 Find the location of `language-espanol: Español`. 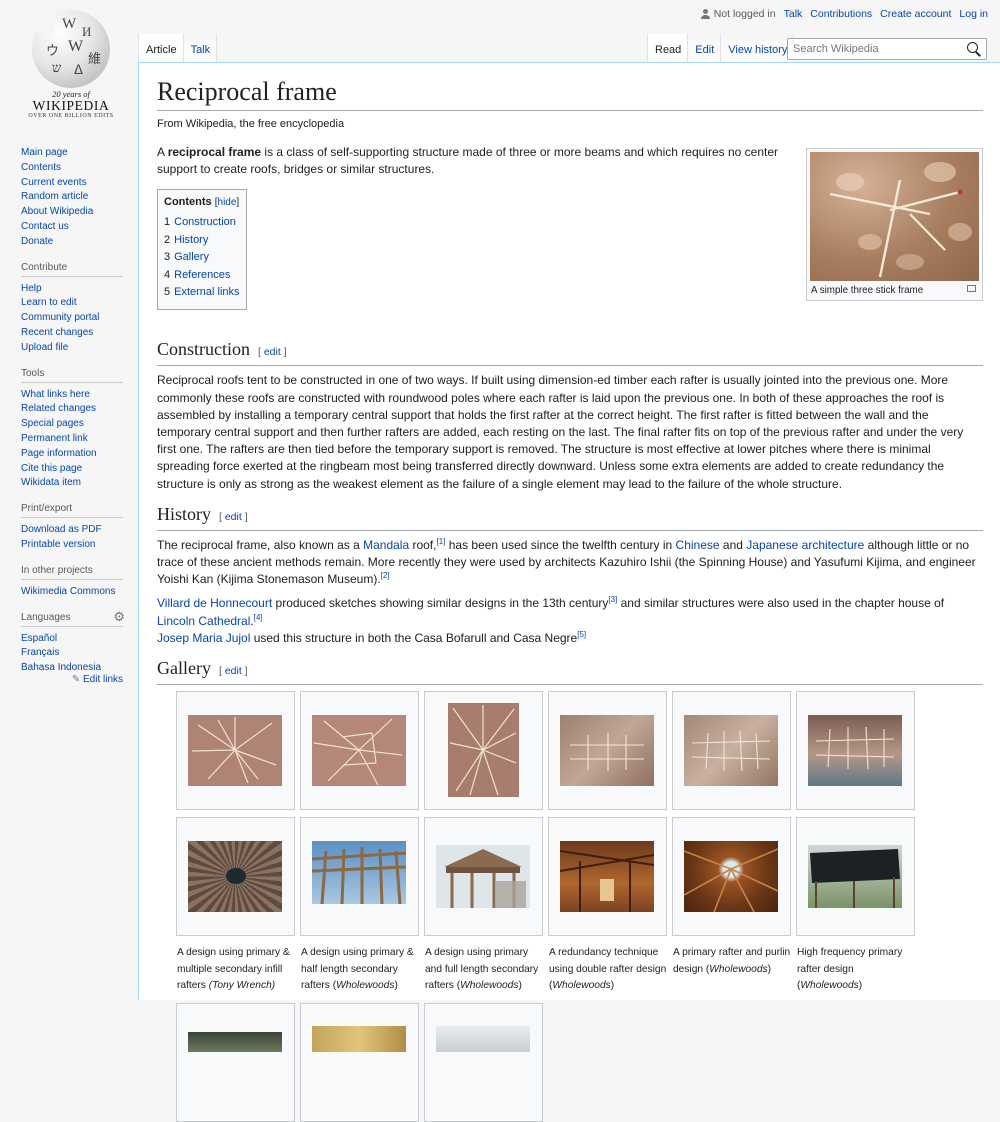

language-espanol: Español is located at coordinates (39, 638).